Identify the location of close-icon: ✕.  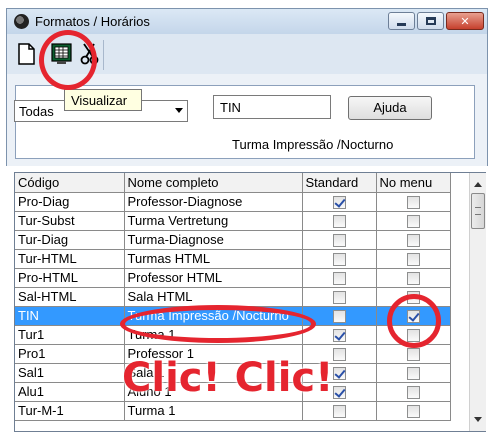
(465, 21).